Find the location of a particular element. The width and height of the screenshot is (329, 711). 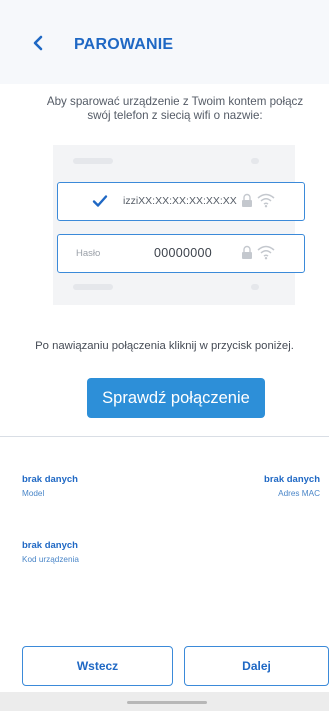

wifi-network-row: izziXX:XX:XX:XX:XX:XX is located at coordinates (181, 201).